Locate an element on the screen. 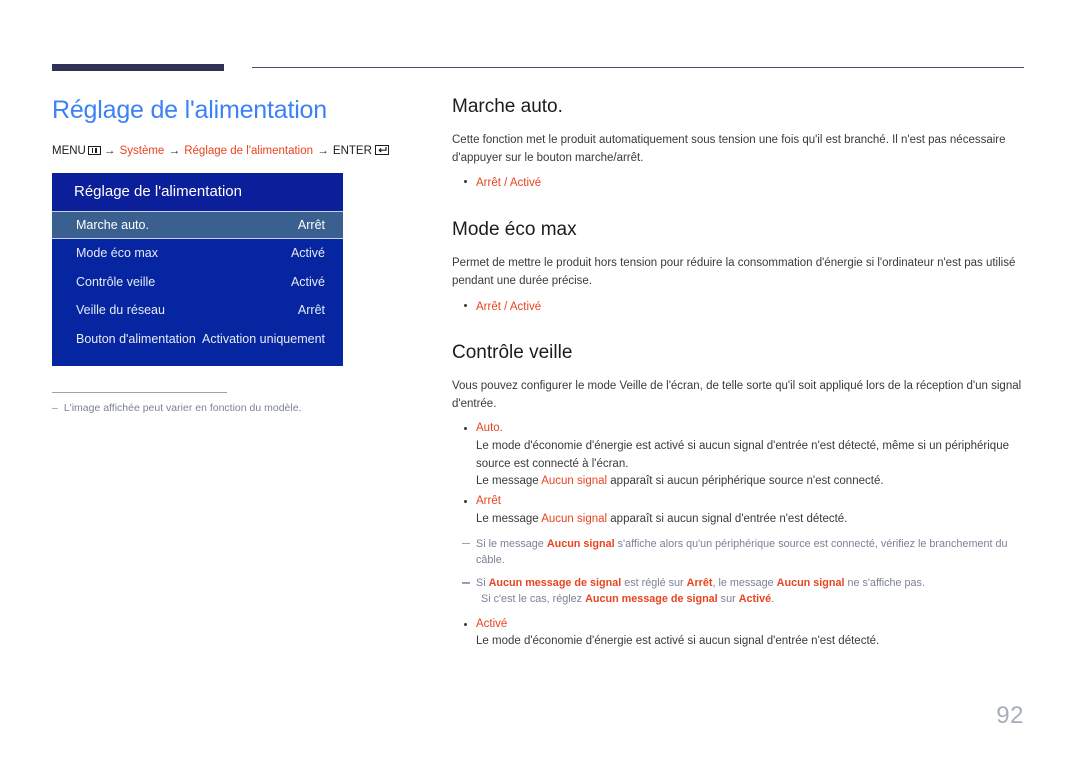  section-heading: Contrôle veille is located at coordinates (512, 353).